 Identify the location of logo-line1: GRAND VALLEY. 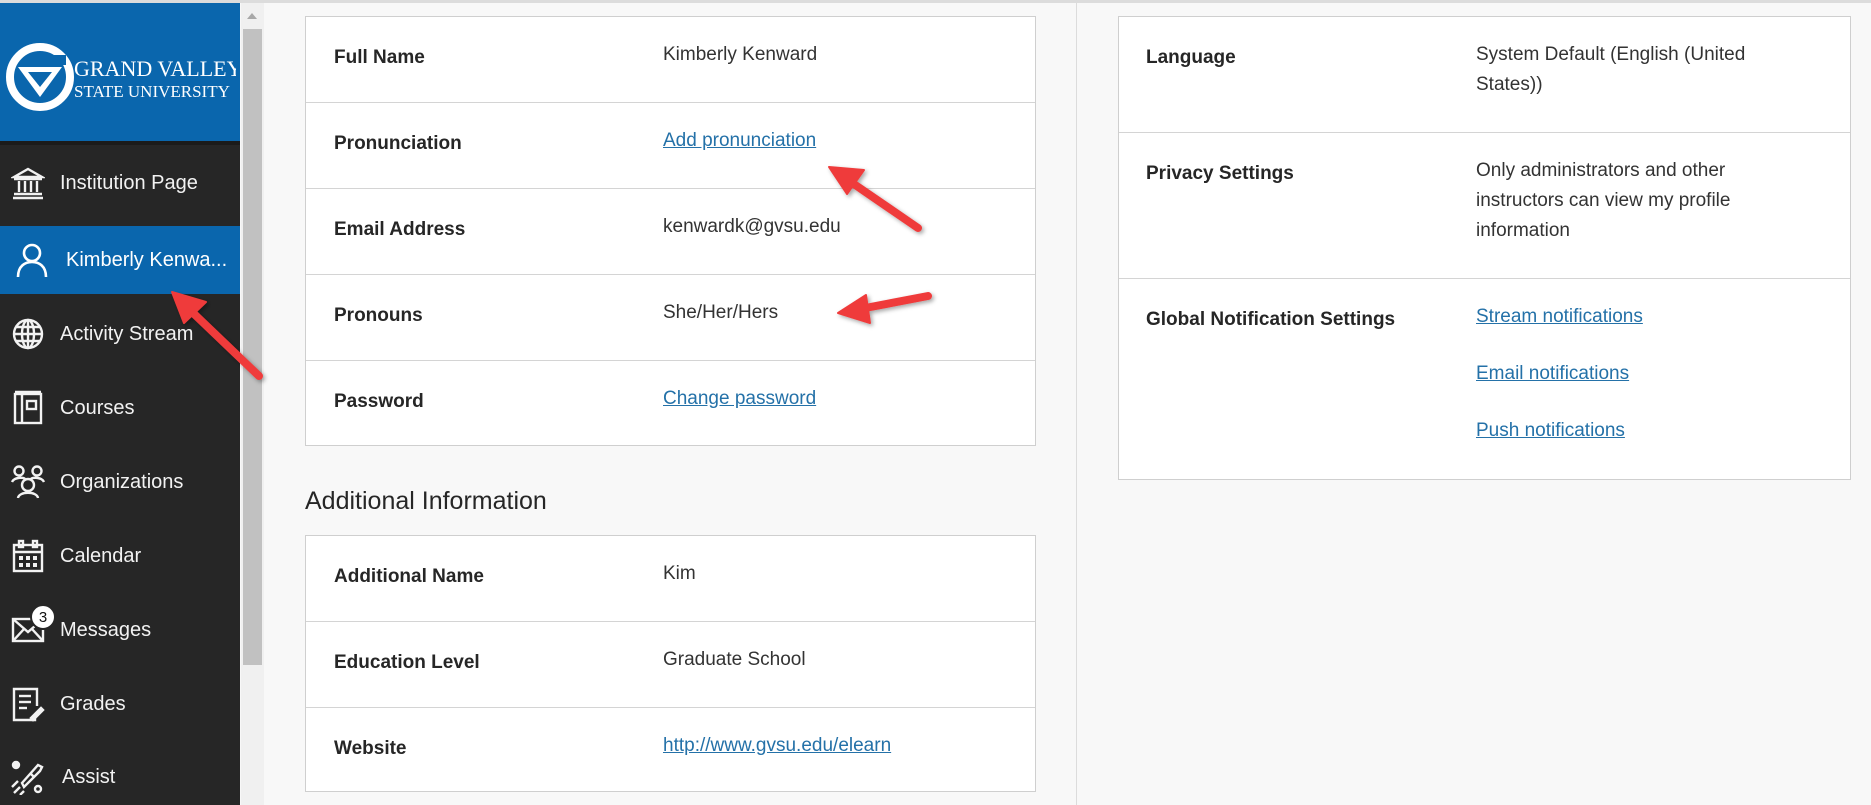
(155, 68).